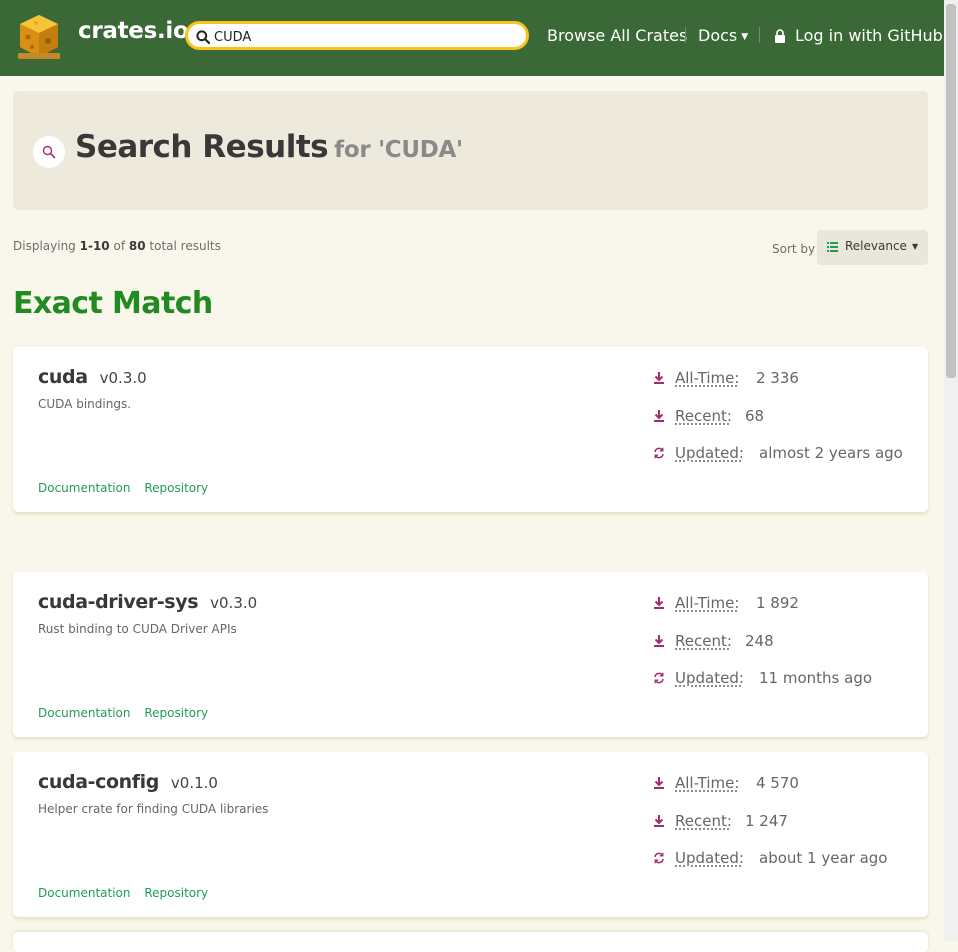  I want to click on crate-description: CUDA bindings., so click(85, 404).